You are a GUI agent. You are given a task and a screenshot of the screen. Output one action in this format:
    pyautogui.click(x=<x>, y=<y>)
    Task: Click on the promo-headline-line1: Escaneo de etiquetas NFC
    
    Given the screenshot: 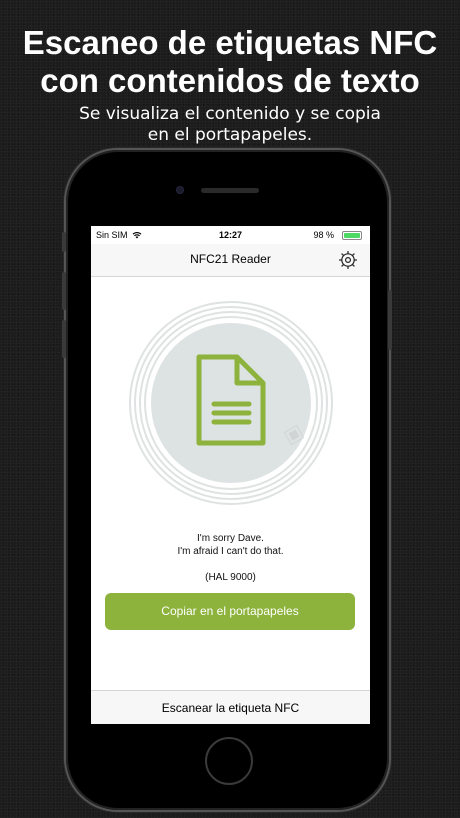 What is the action you would take?
    pyautogui.click(x=230, y=42)
    